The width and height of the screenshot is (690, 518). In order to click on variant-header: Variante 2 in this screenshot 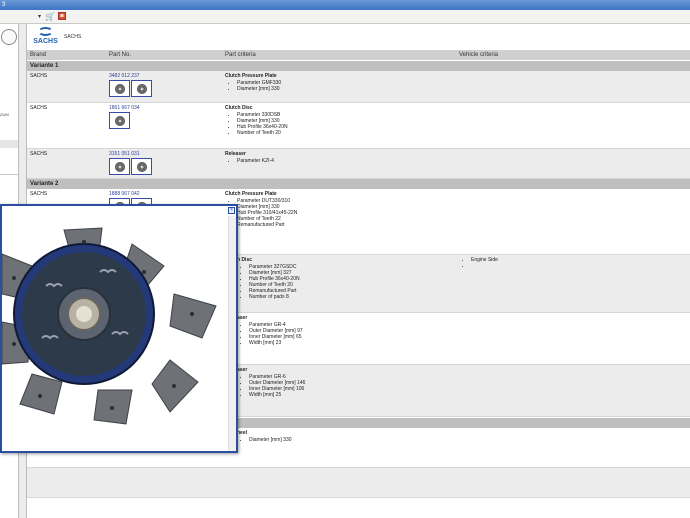, I will do `click(358, 184)`.